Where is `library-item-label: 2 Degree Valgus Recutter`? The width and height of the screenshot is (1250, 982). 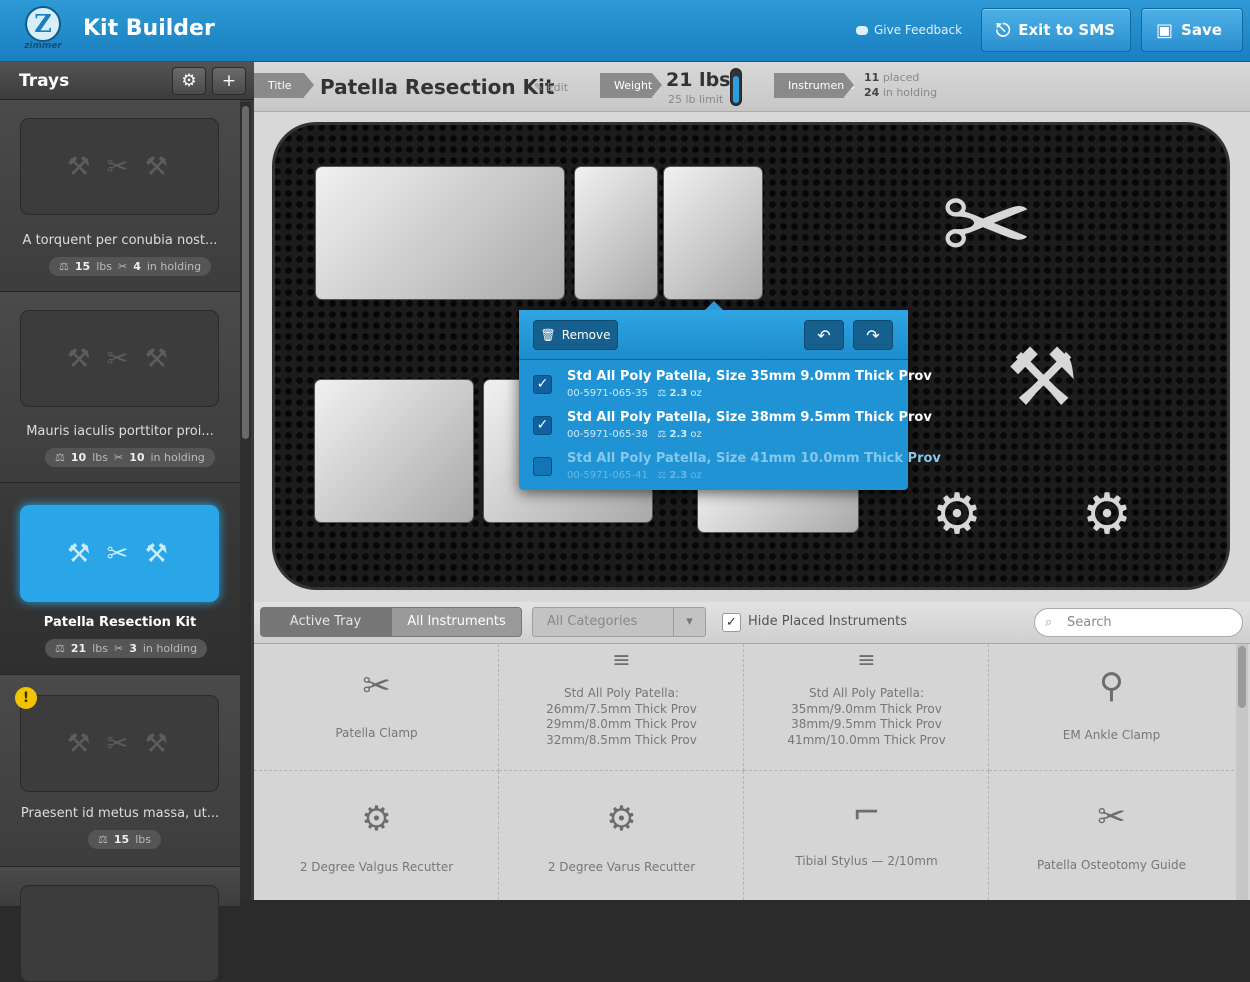
library-item-label: 2 Degree Valgus Recutter is located at coordinates (376, 867).